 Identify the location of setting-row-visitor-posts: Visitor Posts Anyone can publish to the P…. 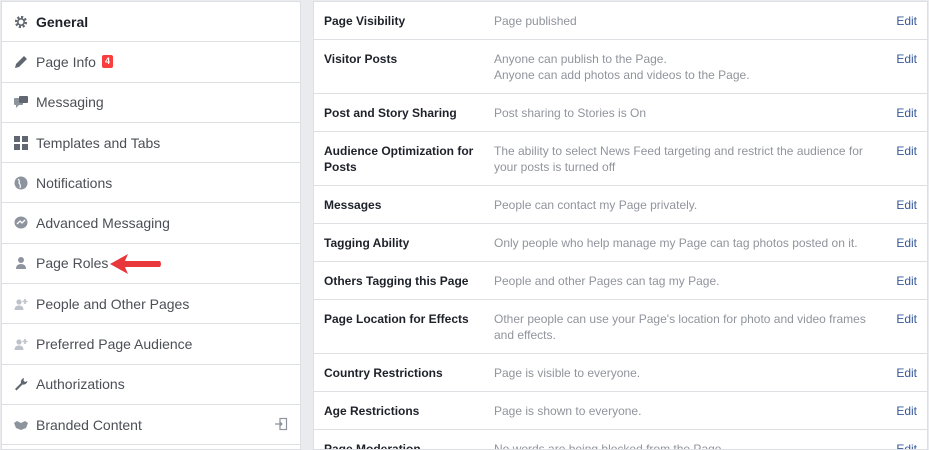
(620, 67).